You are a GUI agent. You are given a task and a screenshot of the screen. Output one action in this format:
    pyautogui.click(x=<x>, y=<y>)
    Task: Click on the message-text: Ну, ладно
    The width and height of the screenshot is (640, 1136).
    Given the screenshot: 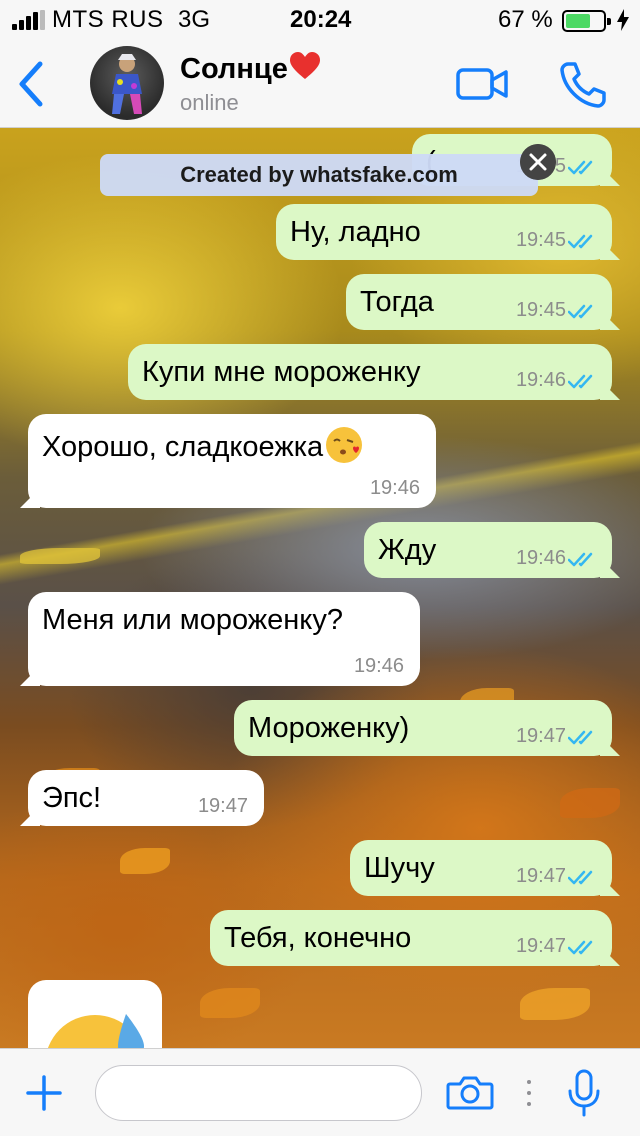 What is the action you would take?
    pyautogui.click(x=355, y=232)
    